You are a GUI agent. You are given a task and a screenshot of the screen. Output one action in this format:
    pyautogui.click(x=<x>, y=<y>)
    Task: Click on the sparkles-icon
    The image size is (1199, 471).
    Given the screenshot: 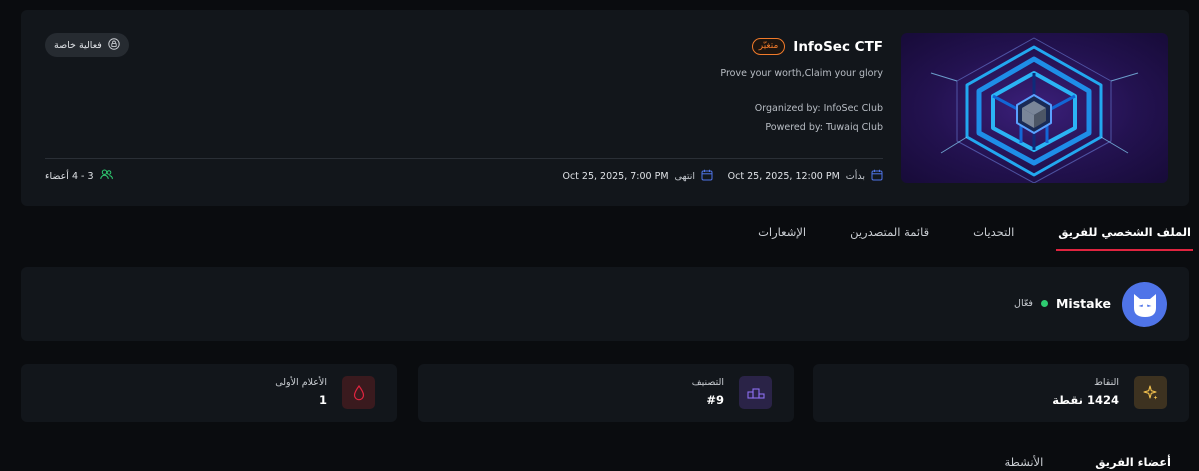 What is the action you would take?
    pyautogui.click(x=1150, y=392)
    